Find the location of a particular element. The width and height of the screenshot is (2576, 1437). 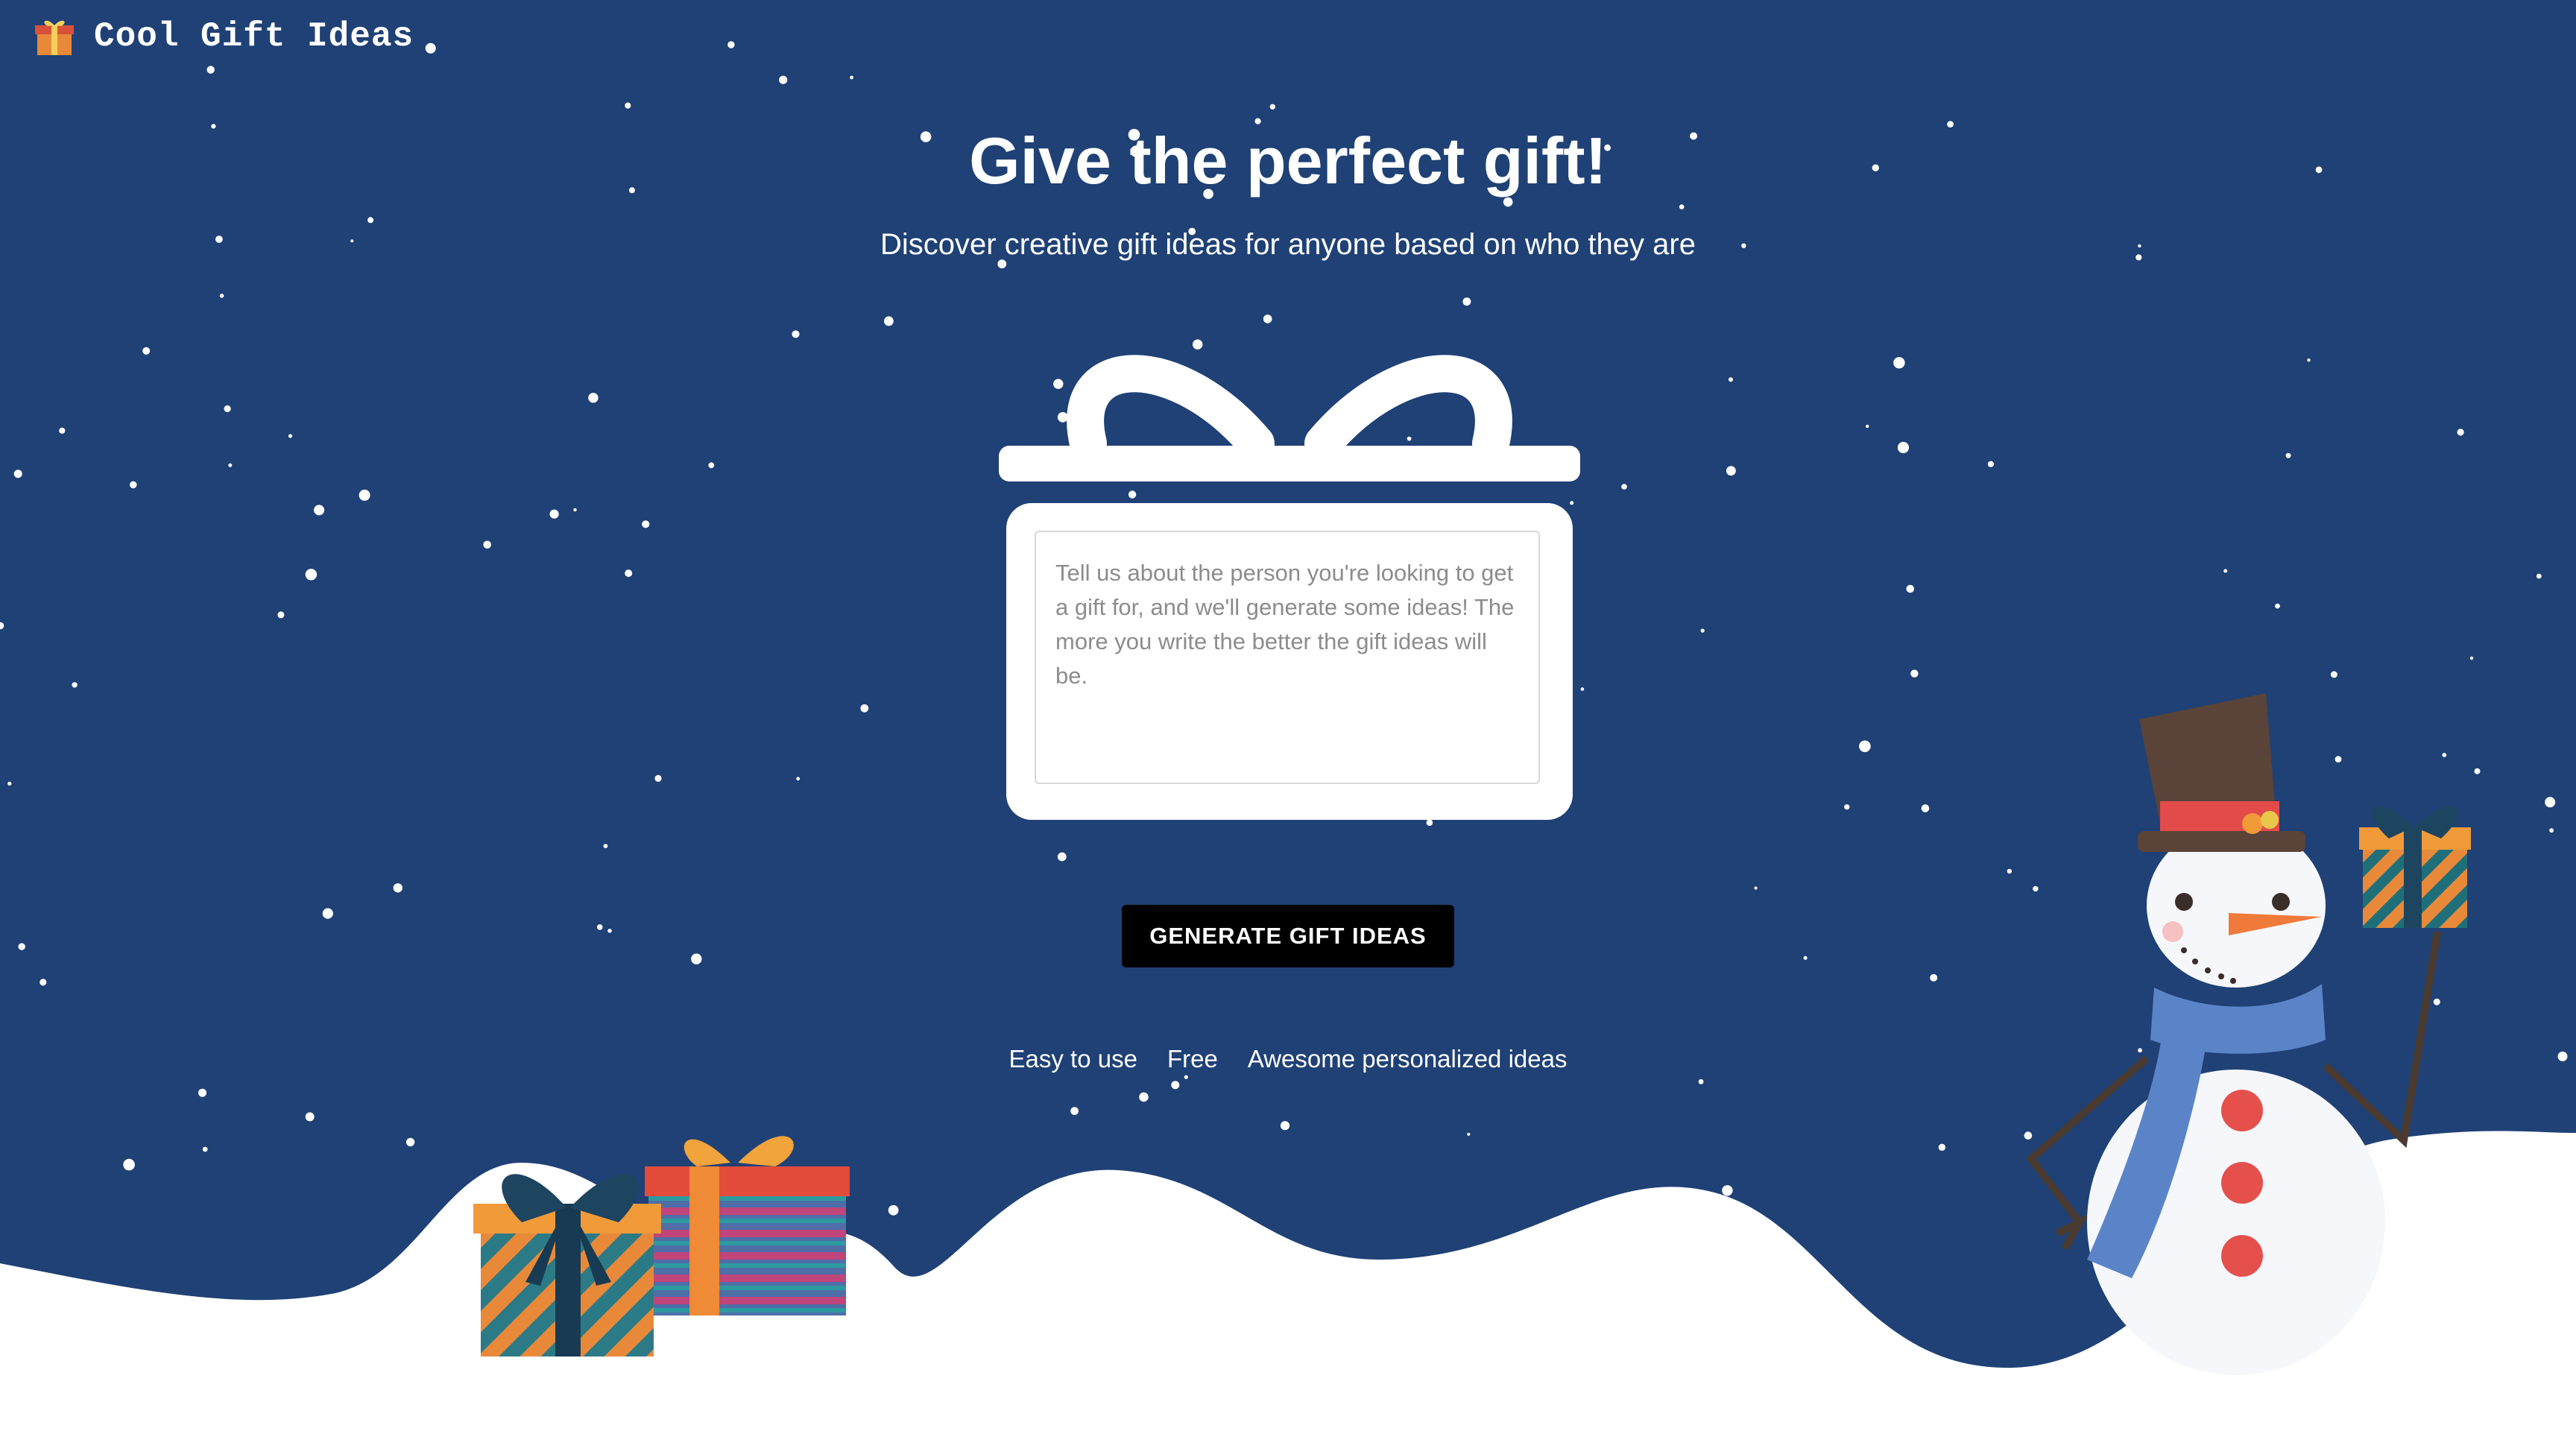

site-title: Cool Gift Ideas is located at coordinates (254, 36).